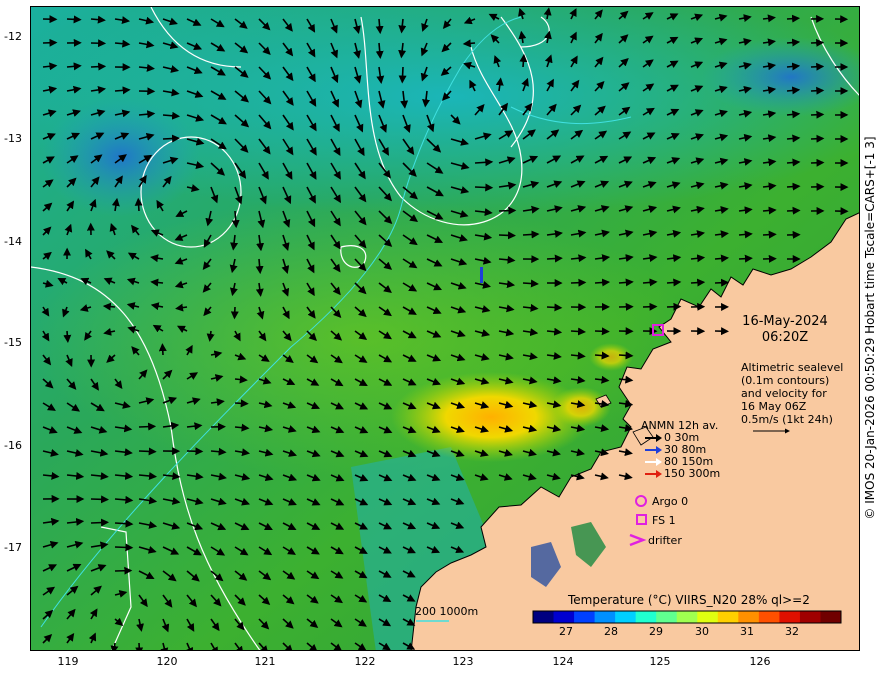  Describe the element at coordinates (641, 501) in the screenshot. I see `circle-icon` at that location.